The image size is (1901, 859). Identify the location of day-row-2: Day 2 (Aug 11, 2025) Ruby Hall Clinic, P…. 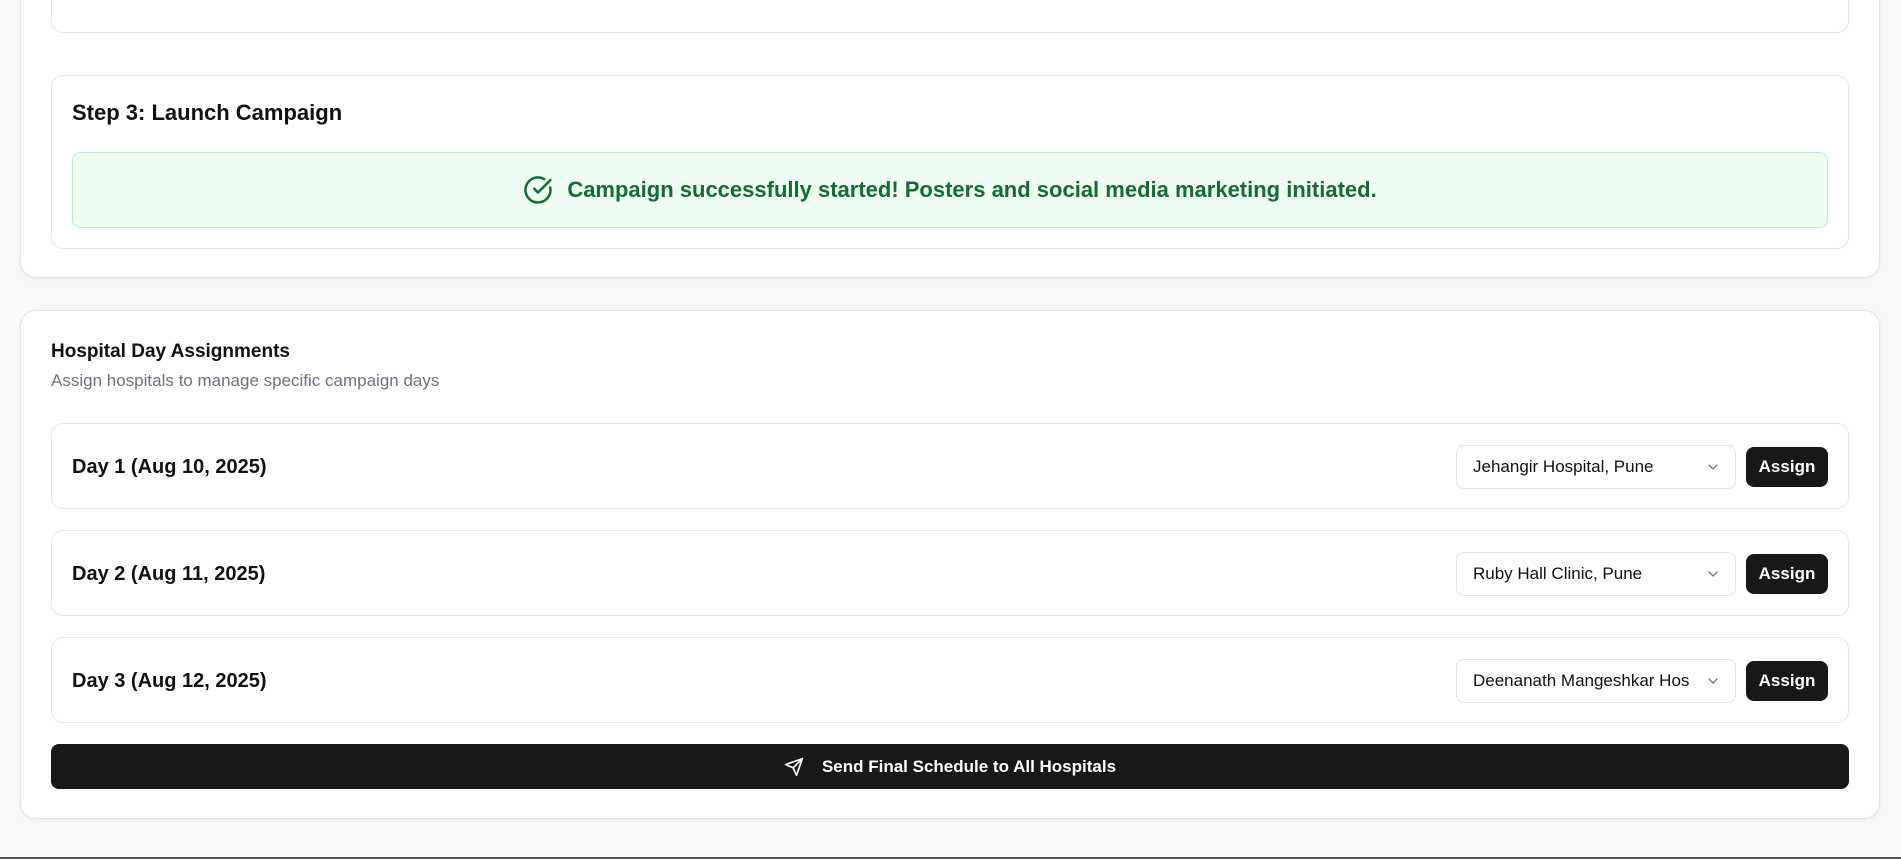
(950, 573).